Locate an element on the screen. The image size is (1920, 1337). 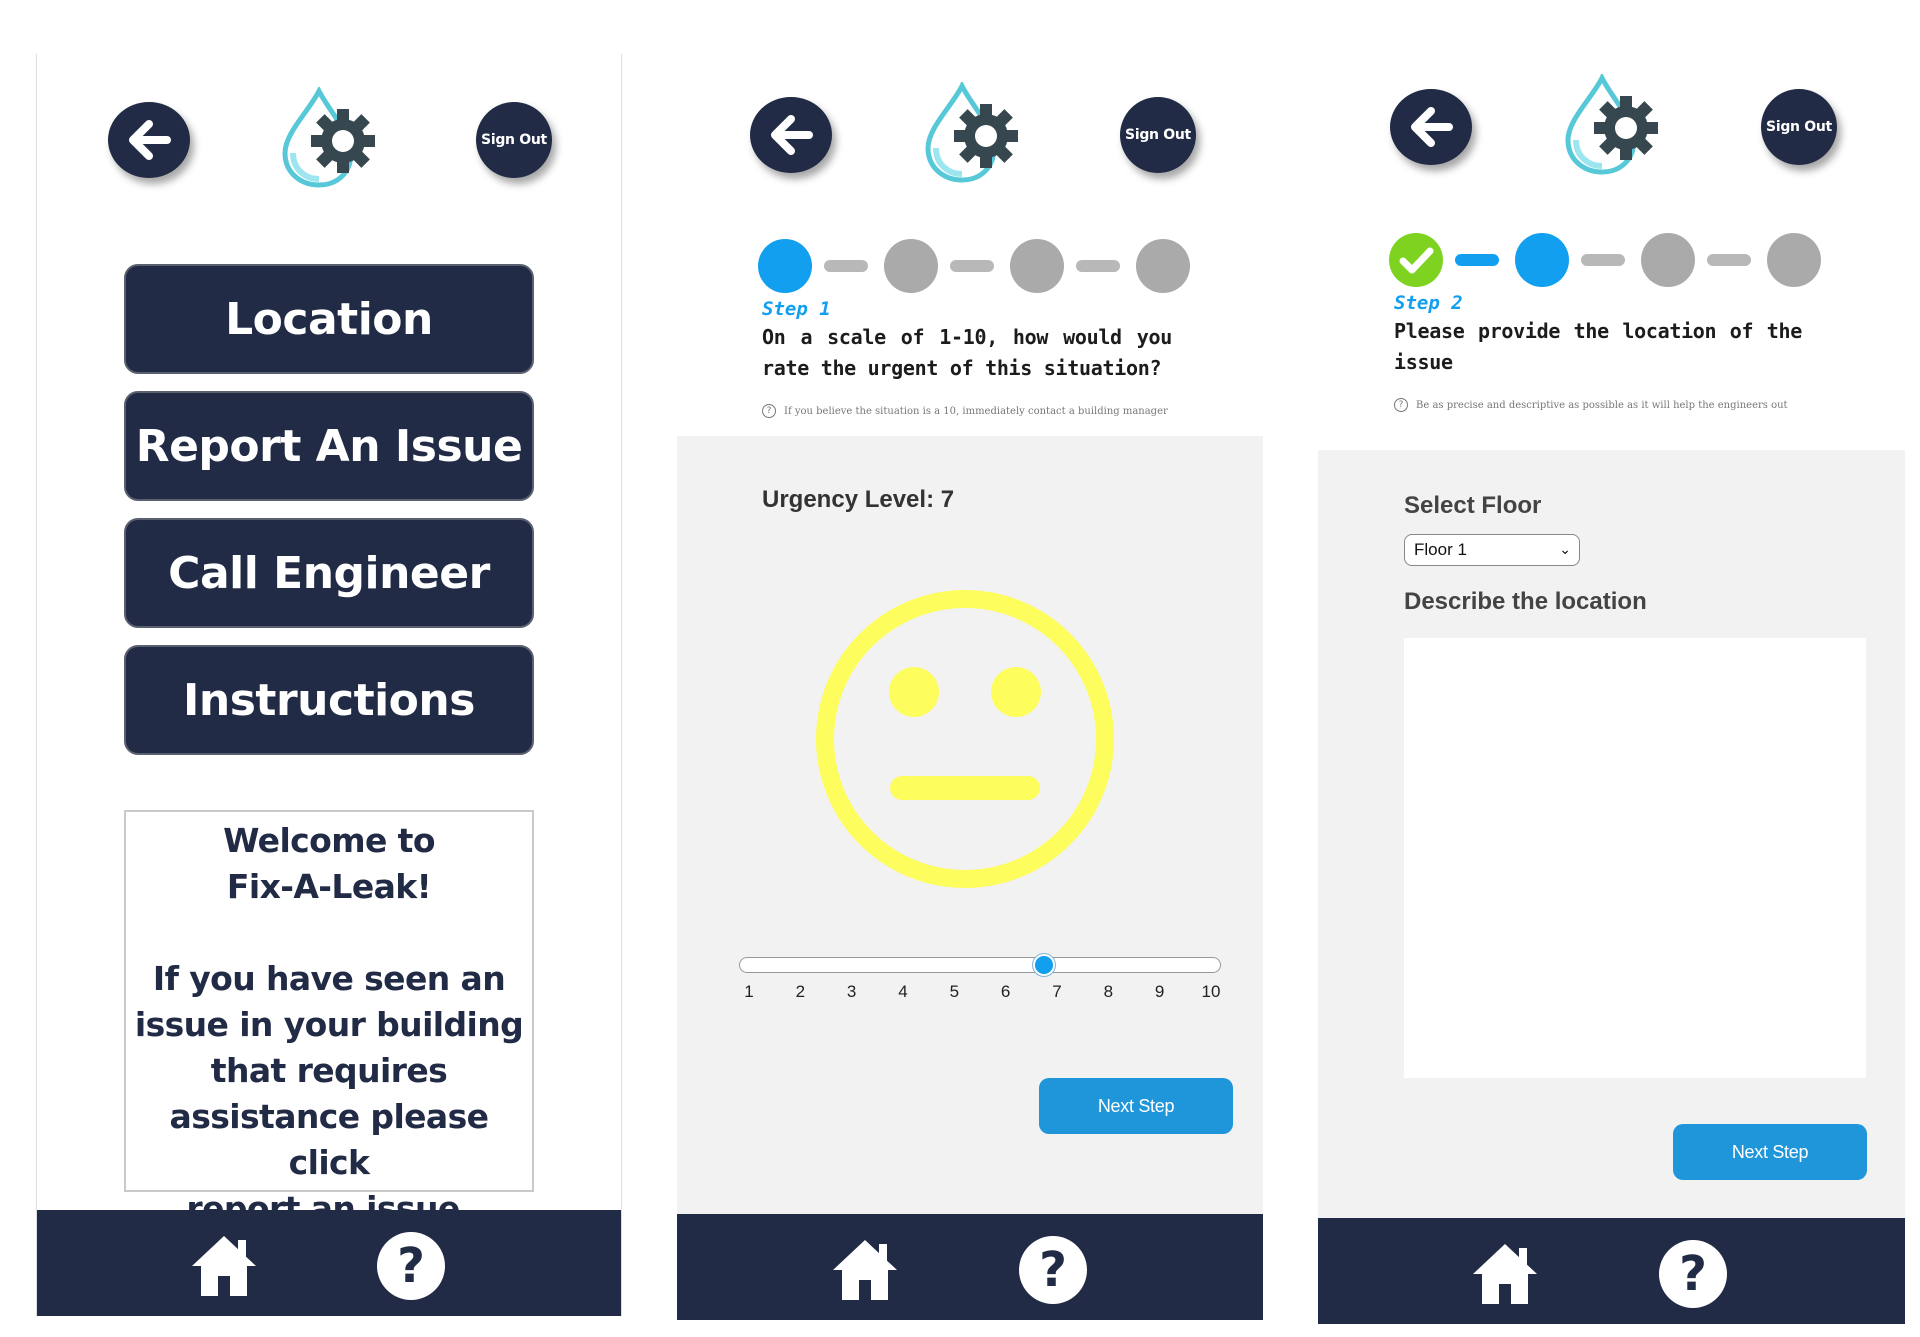
slider-tick-label: 8 is located at coordinates (1108, 991).